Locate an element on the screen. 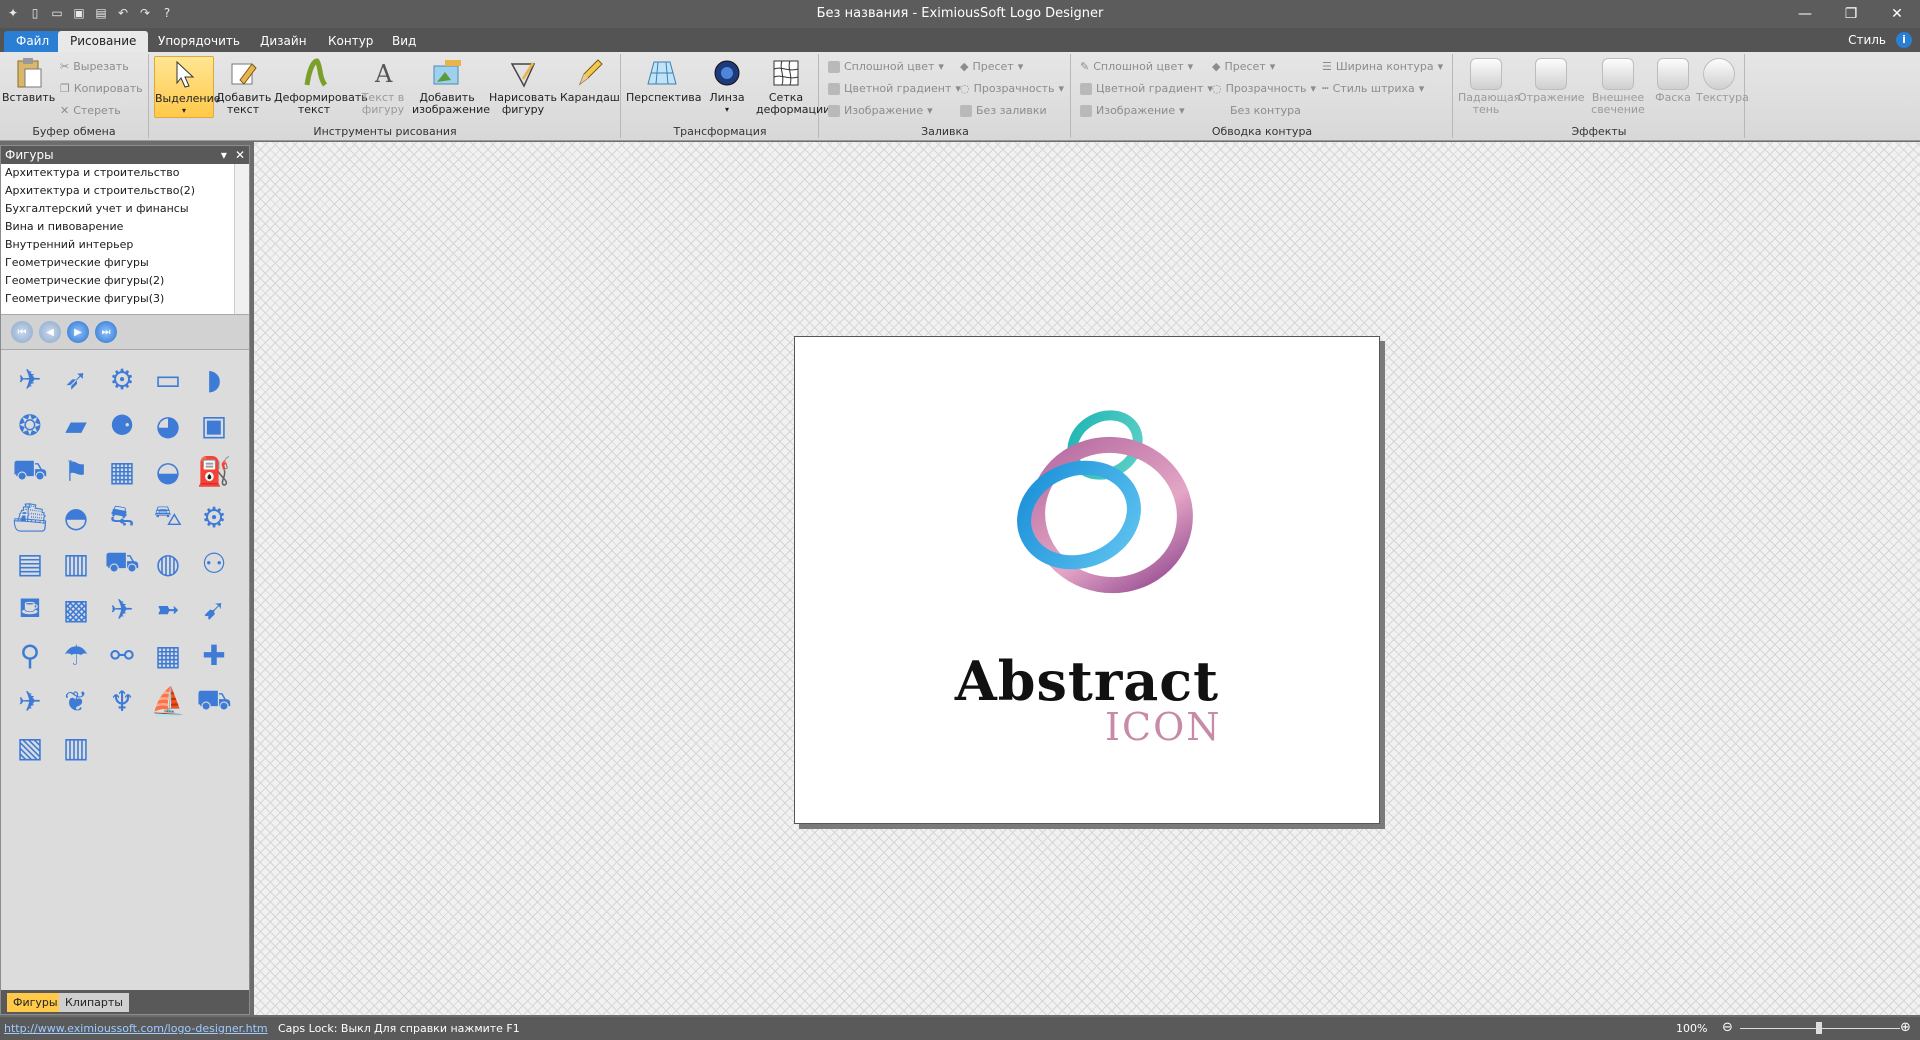 This screenshot has height=1040, width=1920. wheel-icon: ❂ is located at coordinates (30, 425).